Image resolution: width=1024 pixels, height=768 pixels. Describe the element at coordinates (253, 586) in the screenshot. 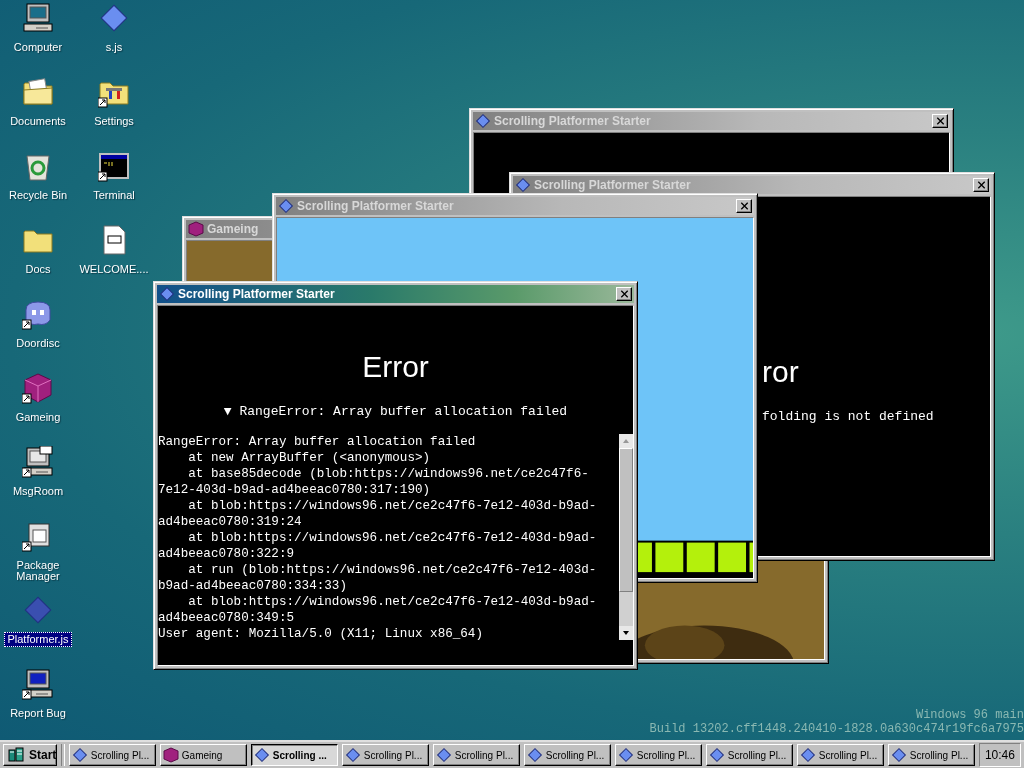

I see `stack-trace-line: b9ad-ad4beeac0780:334:33)` at that location.